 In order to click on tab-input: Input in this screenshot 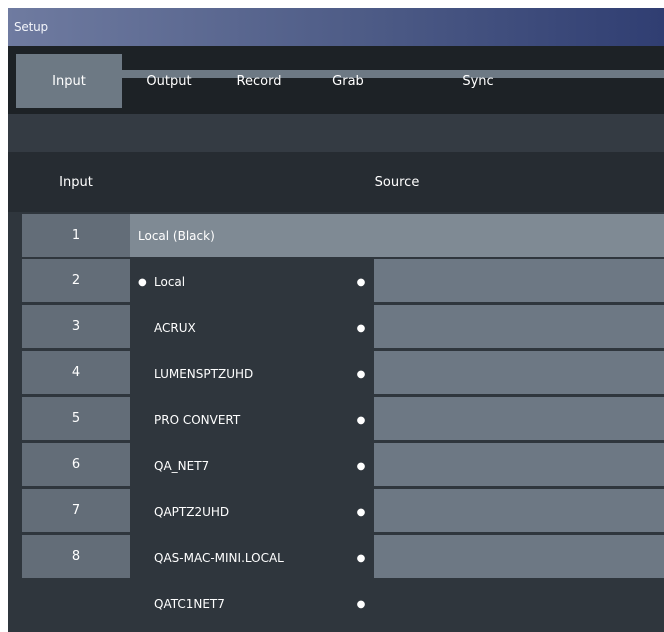, I will do `click(69, 81)`.